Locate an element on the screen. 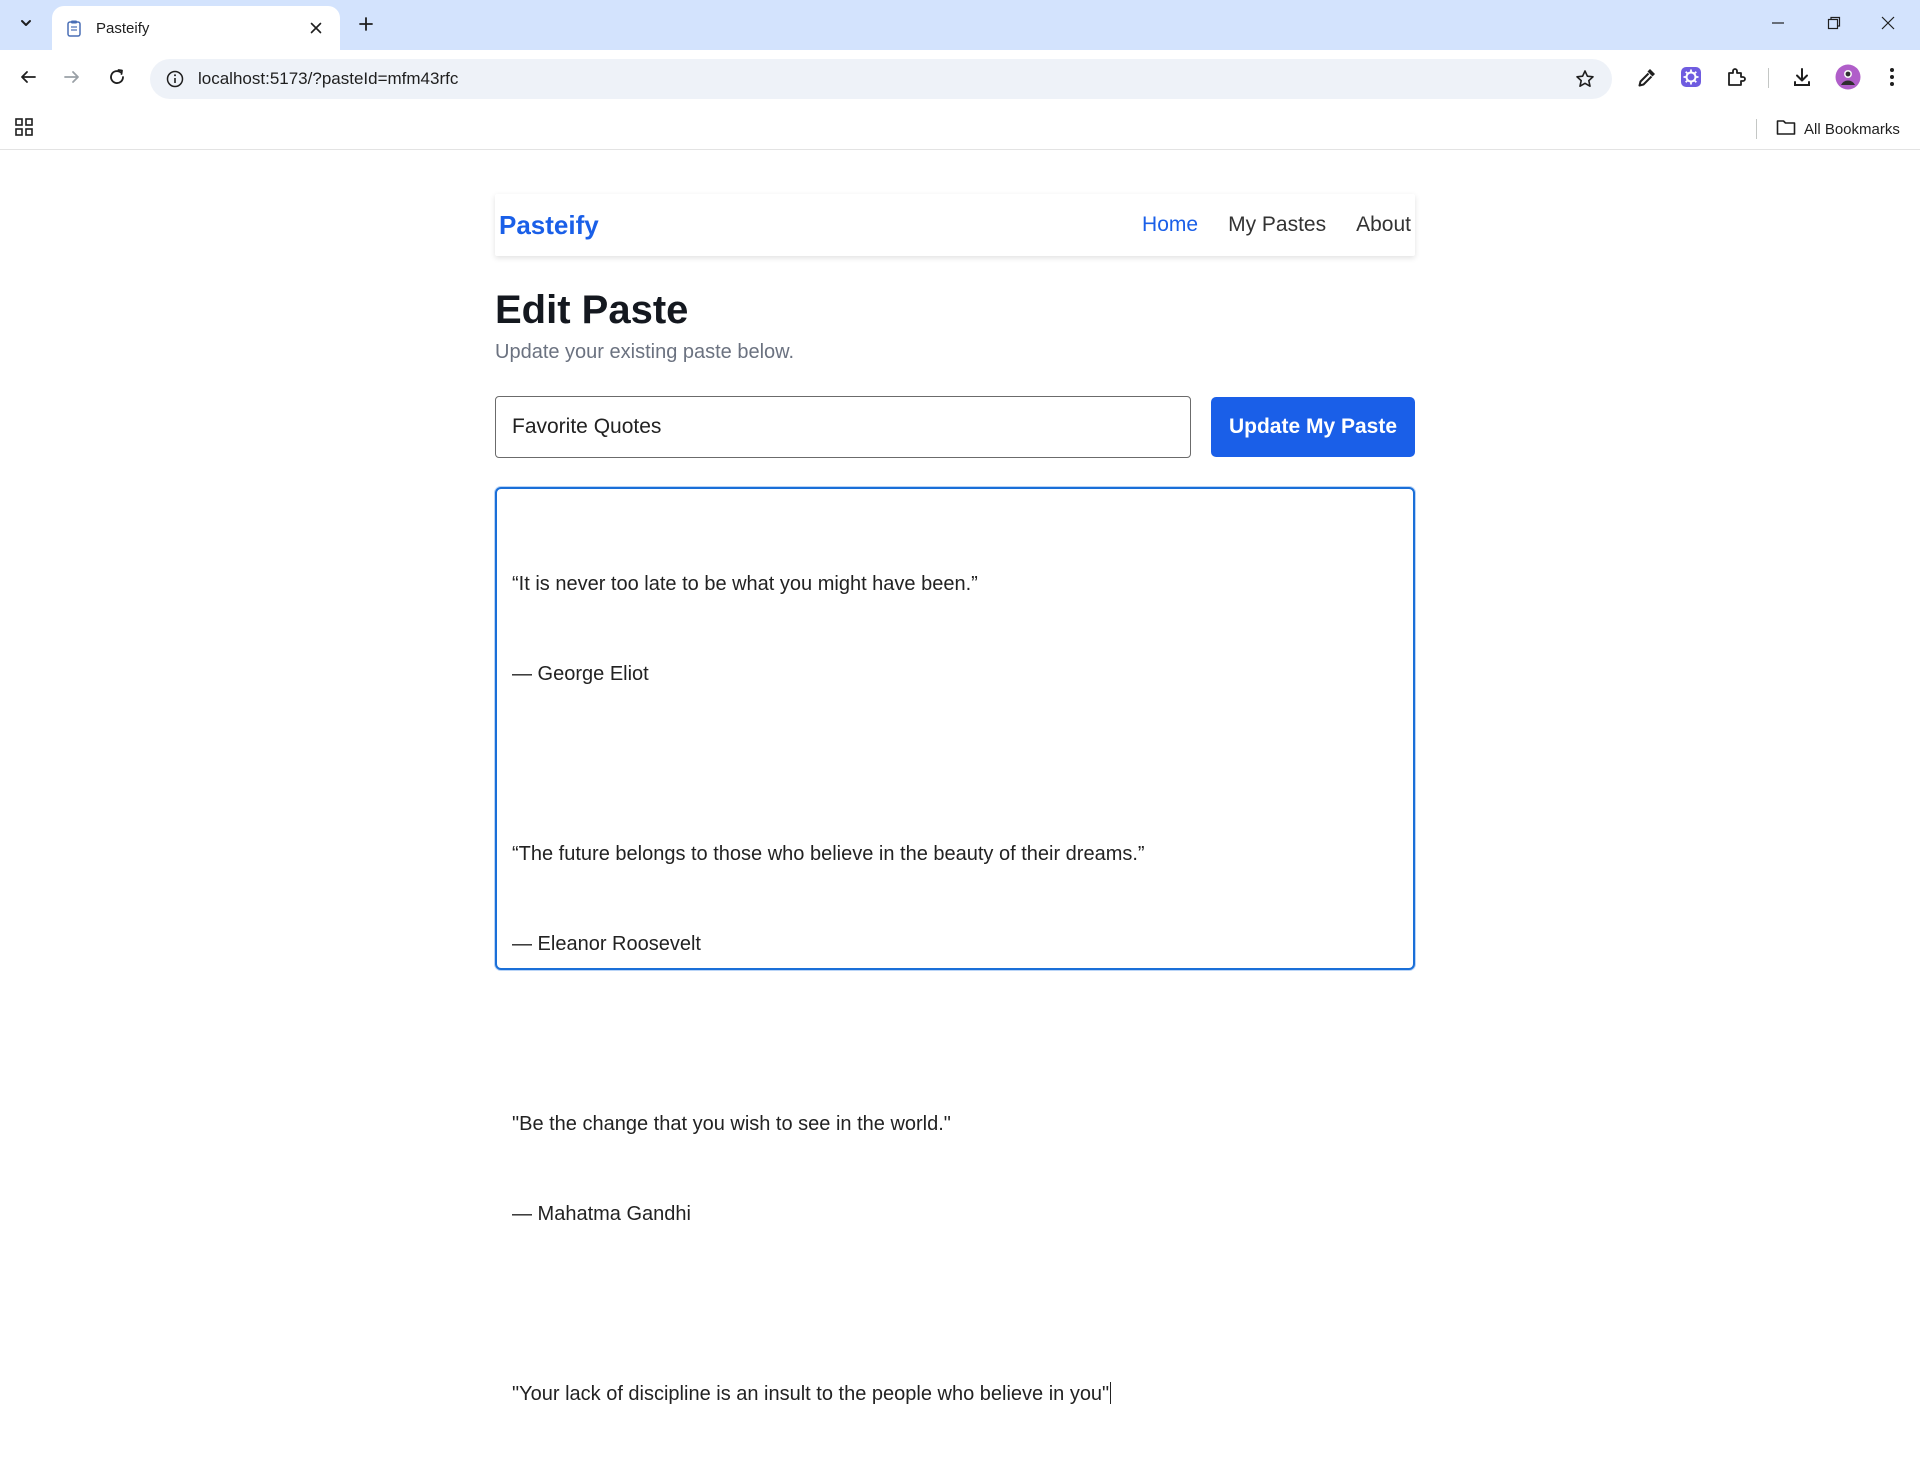  browser-menu-button is located at coordinates (1892, 79).